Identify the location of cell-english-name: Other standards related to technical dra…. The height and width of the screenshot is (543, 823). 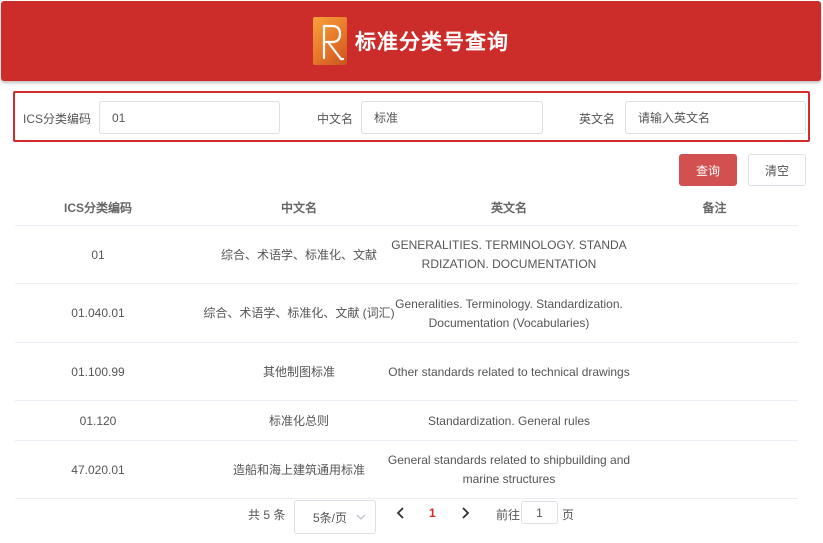
(509, 371).